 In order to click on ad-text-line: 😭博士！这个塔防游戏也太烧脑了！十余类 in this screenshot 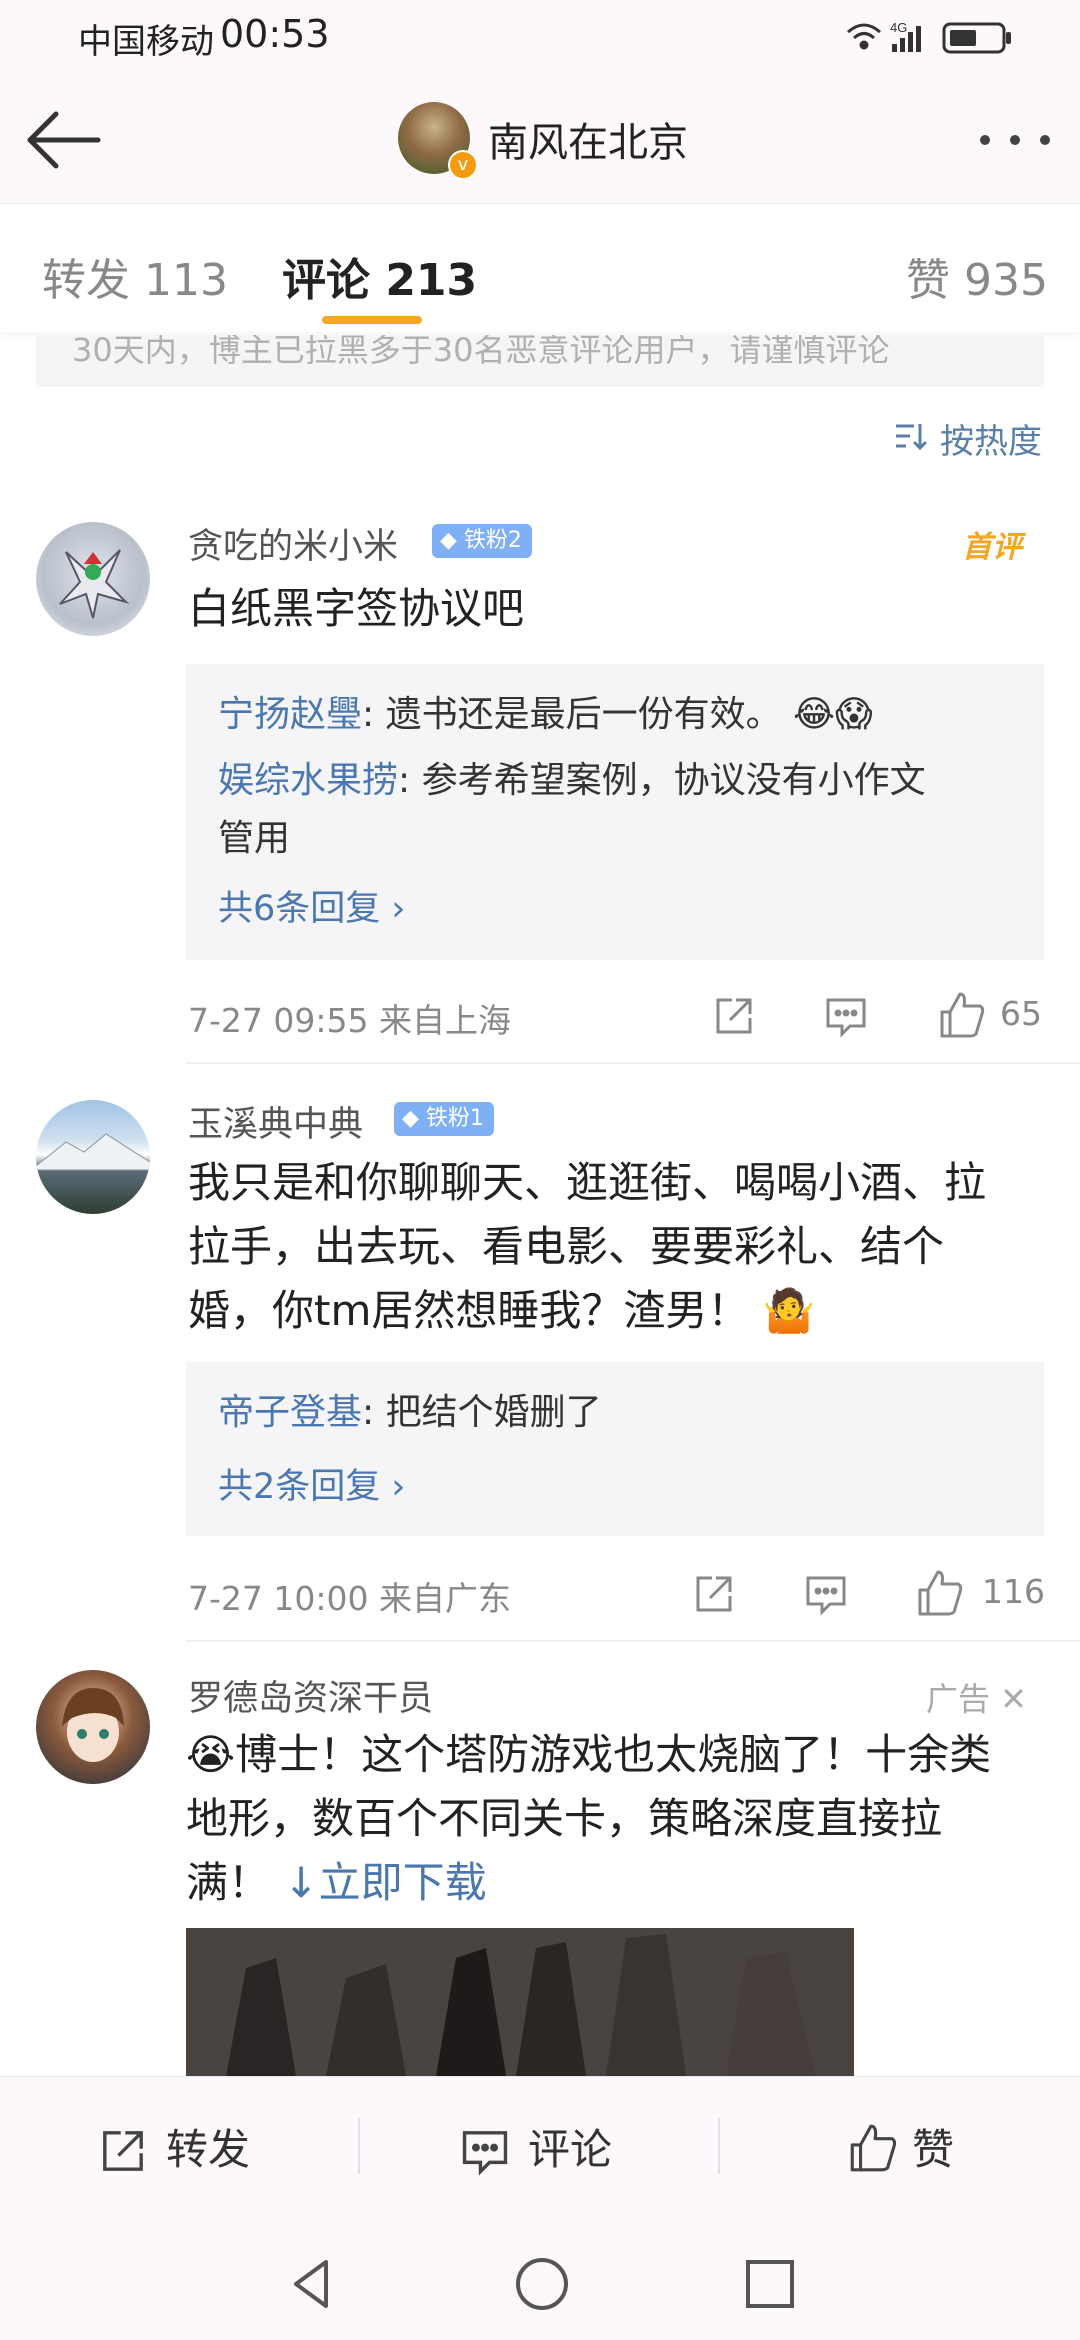, I will do `click(588, 1755)`.